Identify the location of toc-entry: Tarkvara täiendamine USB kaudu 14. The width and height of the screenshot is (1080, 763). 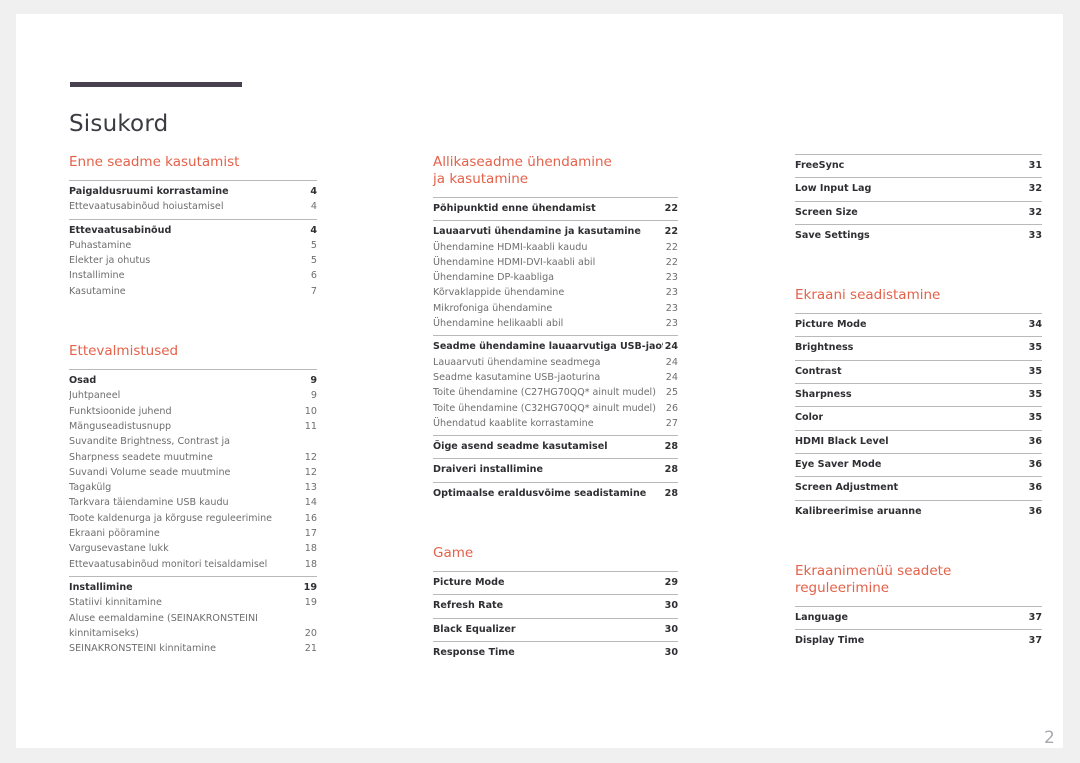
(193, 502).